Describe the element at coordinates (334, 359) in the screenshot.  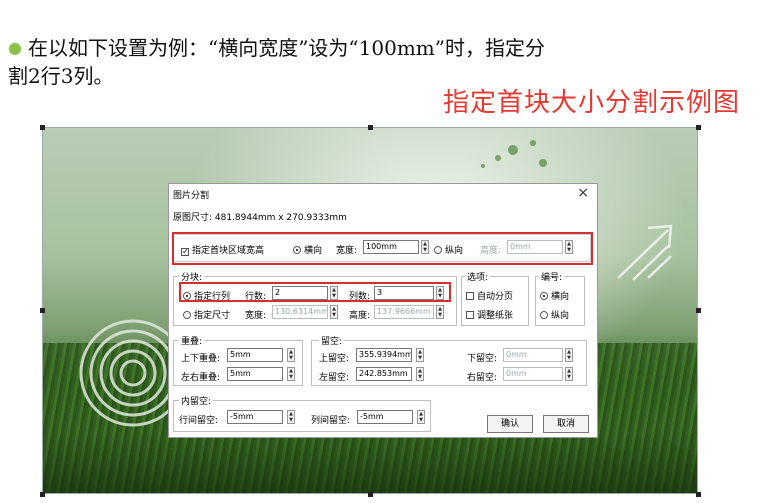
I see `margin-top-label: 上留空:` at that location.